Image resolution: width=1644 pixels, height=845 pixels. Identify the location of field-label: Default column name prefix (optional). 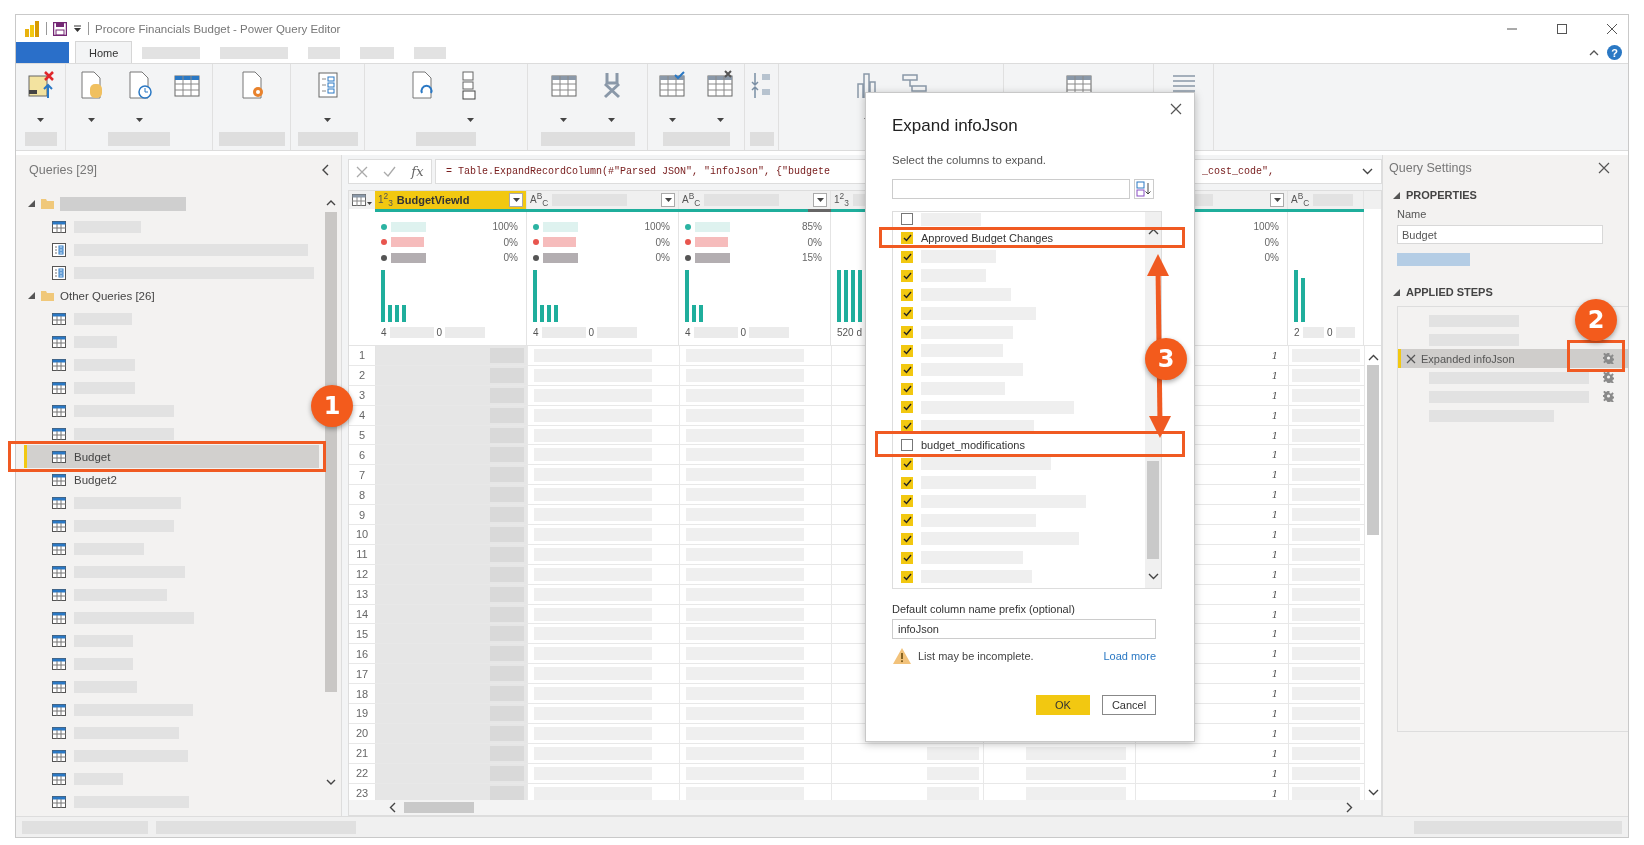
(984, 609).